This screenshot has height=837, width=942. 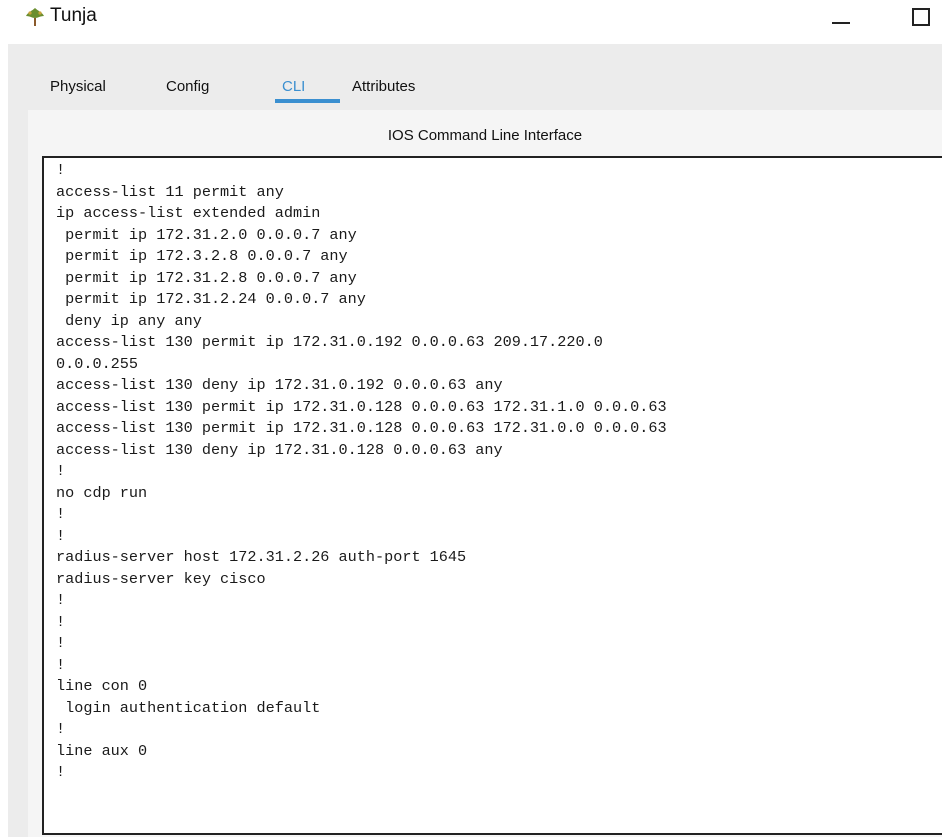 I want to click on tab-attributes: Attributes, so click(x=383, y=86).